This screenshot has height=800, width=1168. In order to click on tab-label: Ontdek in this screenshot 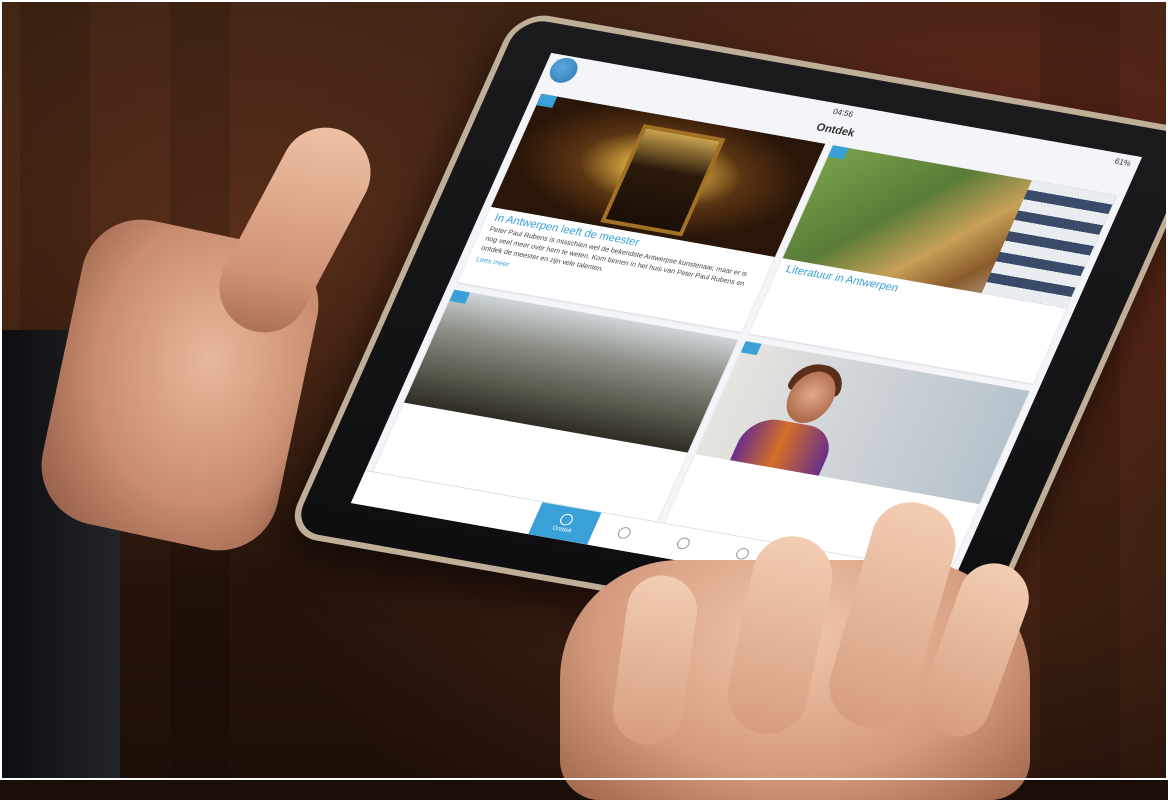, I will do `click(562, 530)`.